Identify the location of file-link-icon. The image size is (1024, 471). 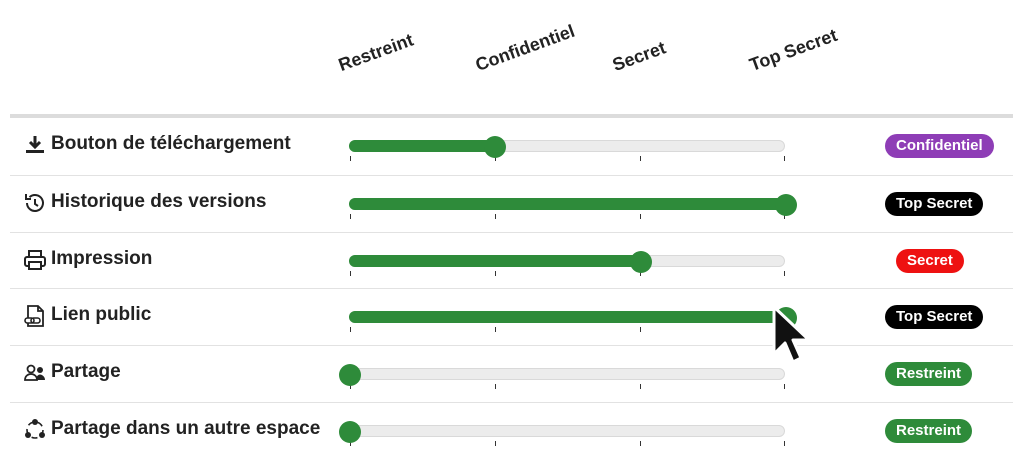
(35, 316).